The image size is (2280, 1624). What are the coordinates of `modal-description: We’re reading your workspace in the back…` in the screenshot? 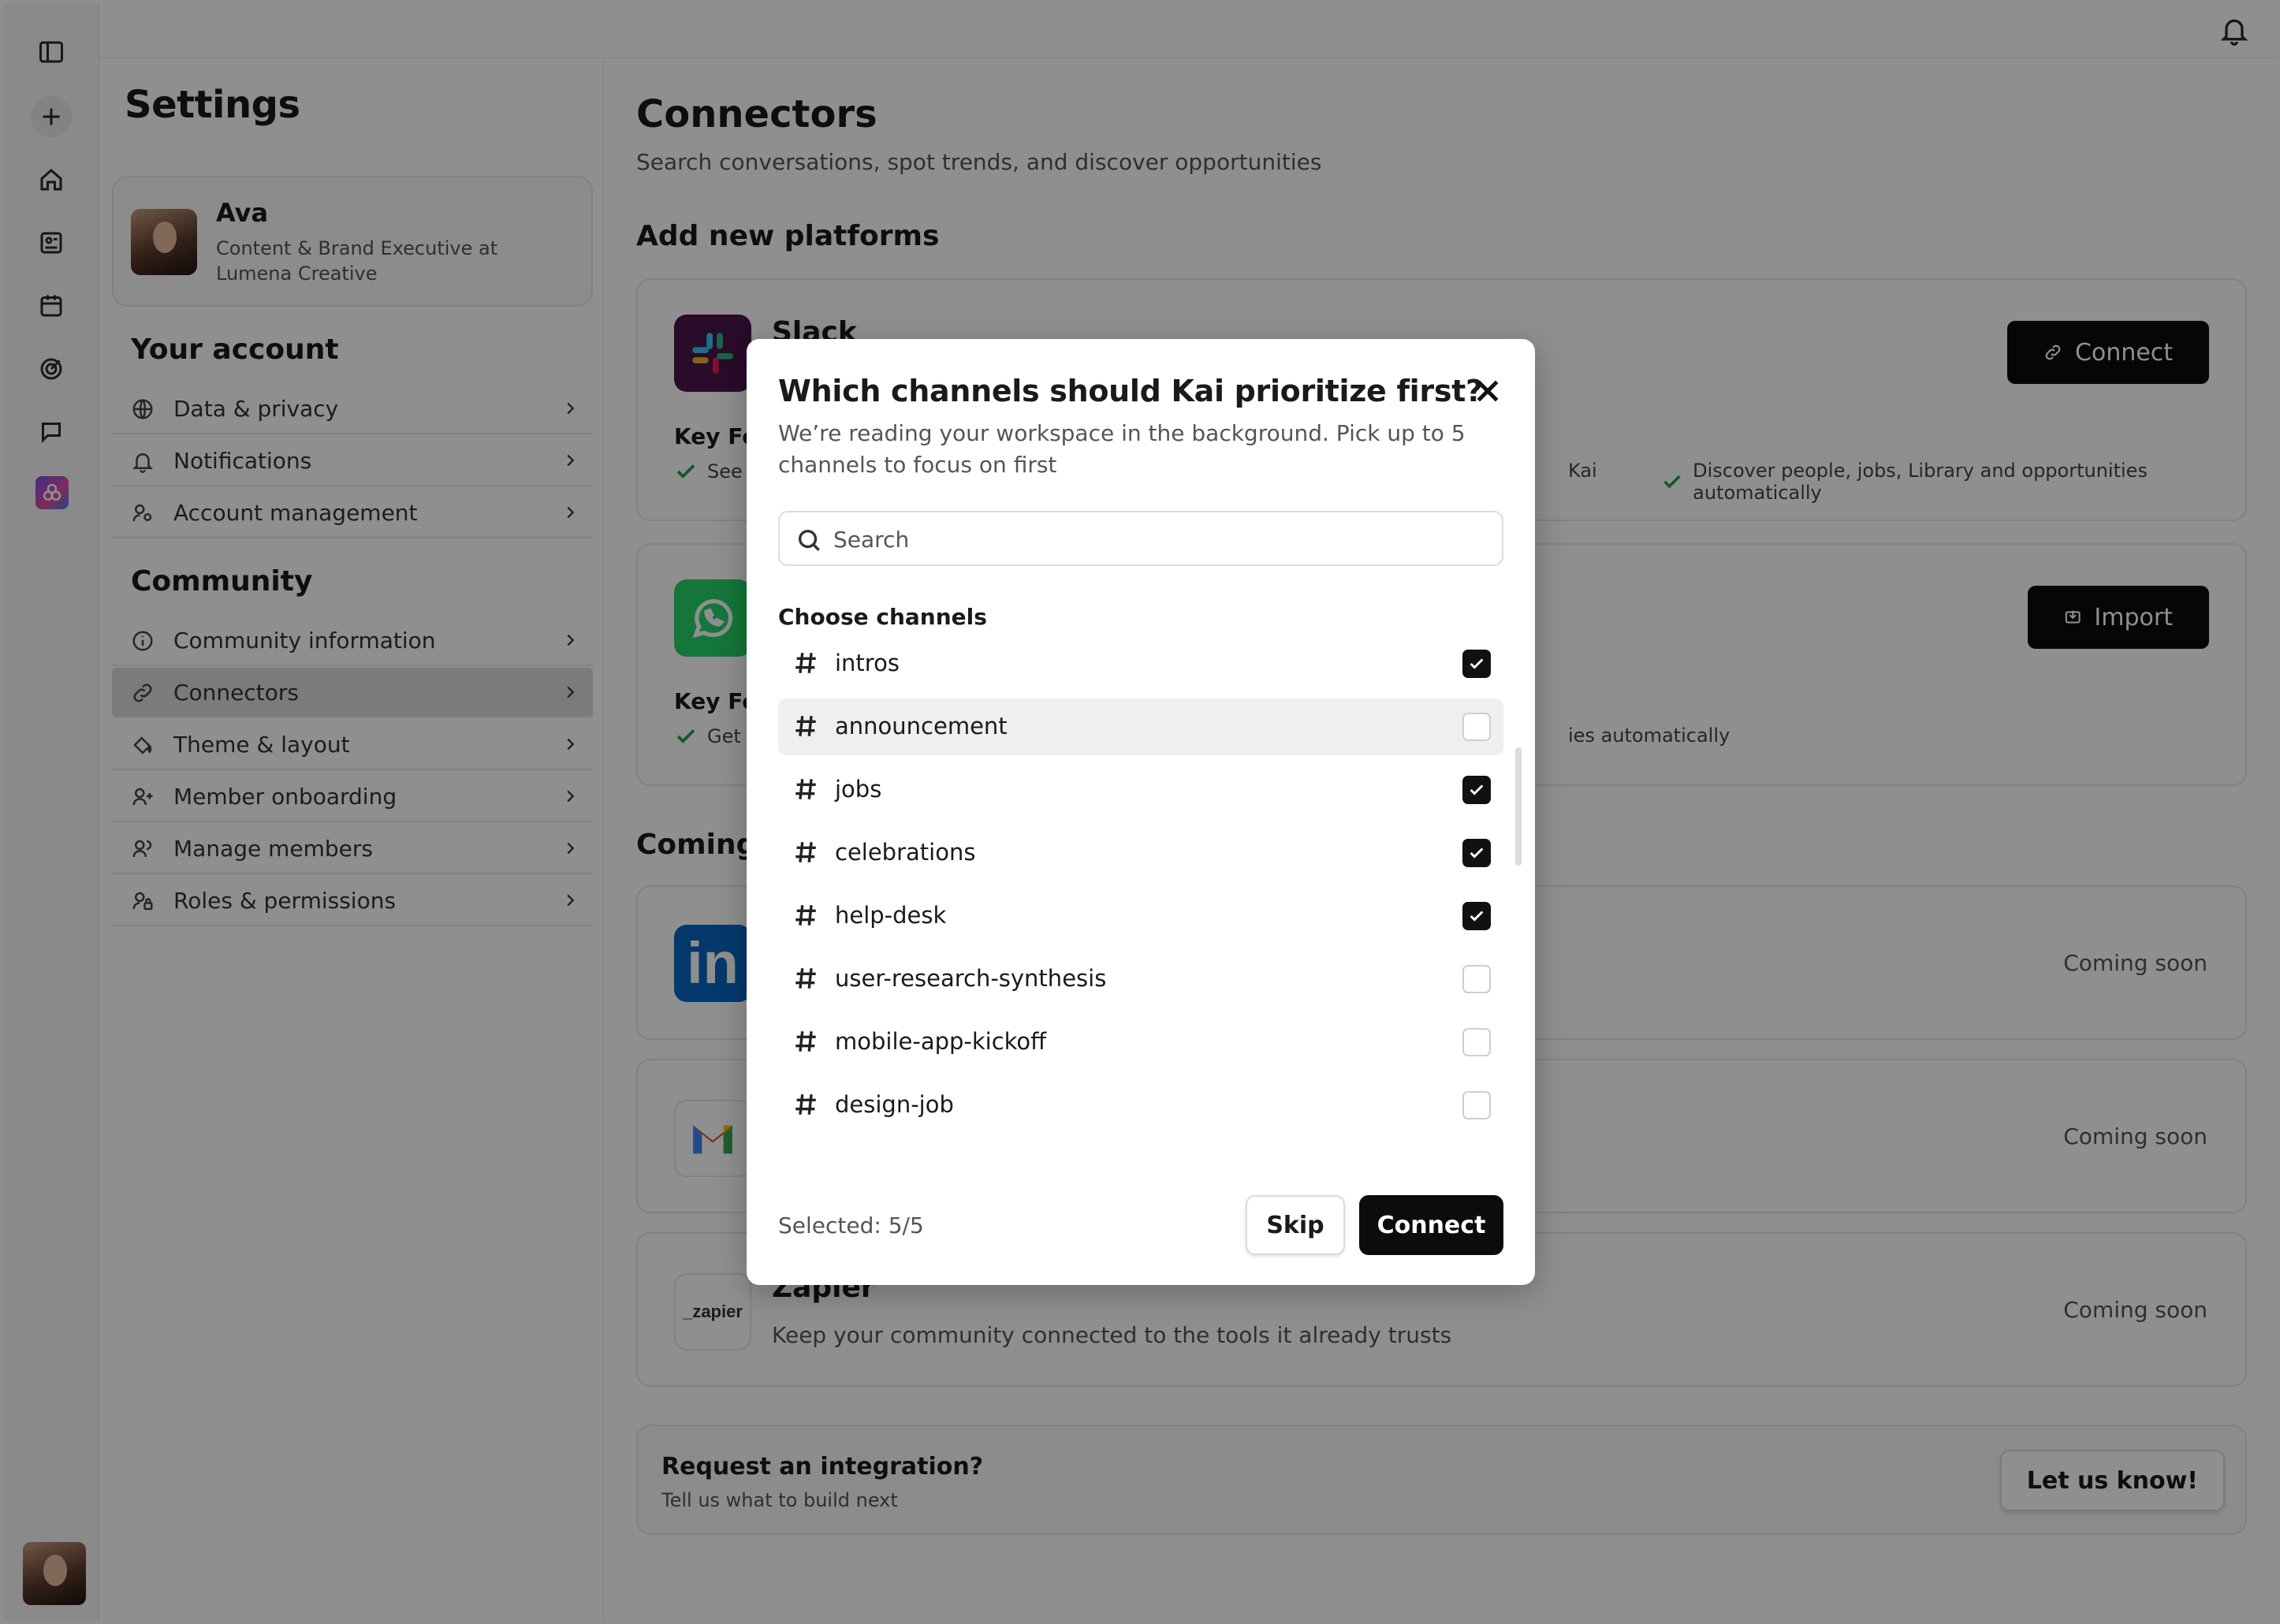 It's located at (1122, 449).